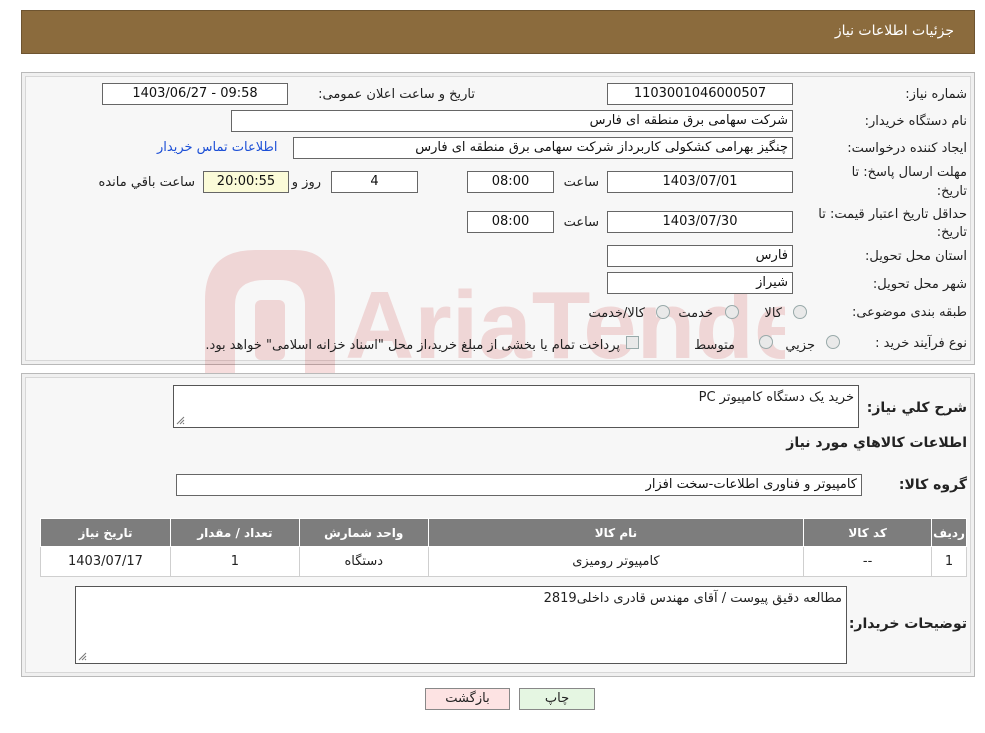 The height and width of the screenshot is (733, 985). What do you see at coordinates (773, 313) in the screenshot?
I see `category-option-goods: کالا` at bounding box center [773, 313].